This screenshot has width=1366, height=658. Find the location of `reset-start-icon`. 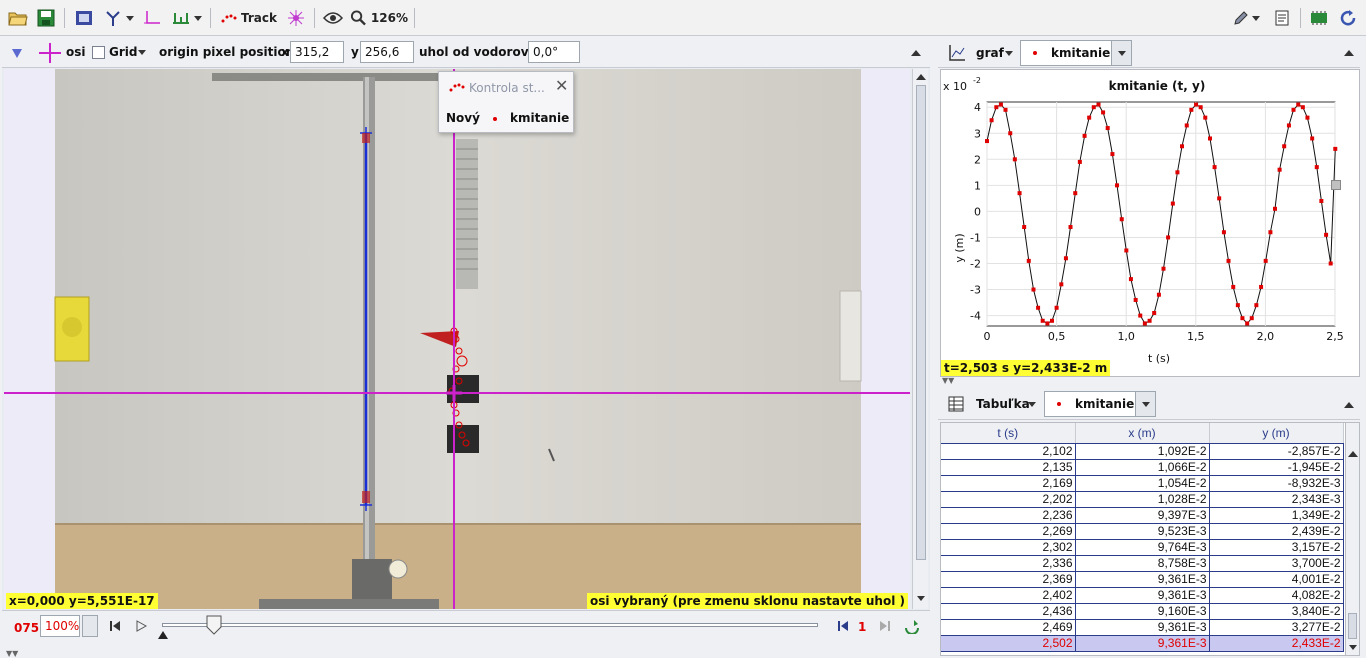

reset-start-icon is located at coordinates (115, 626).